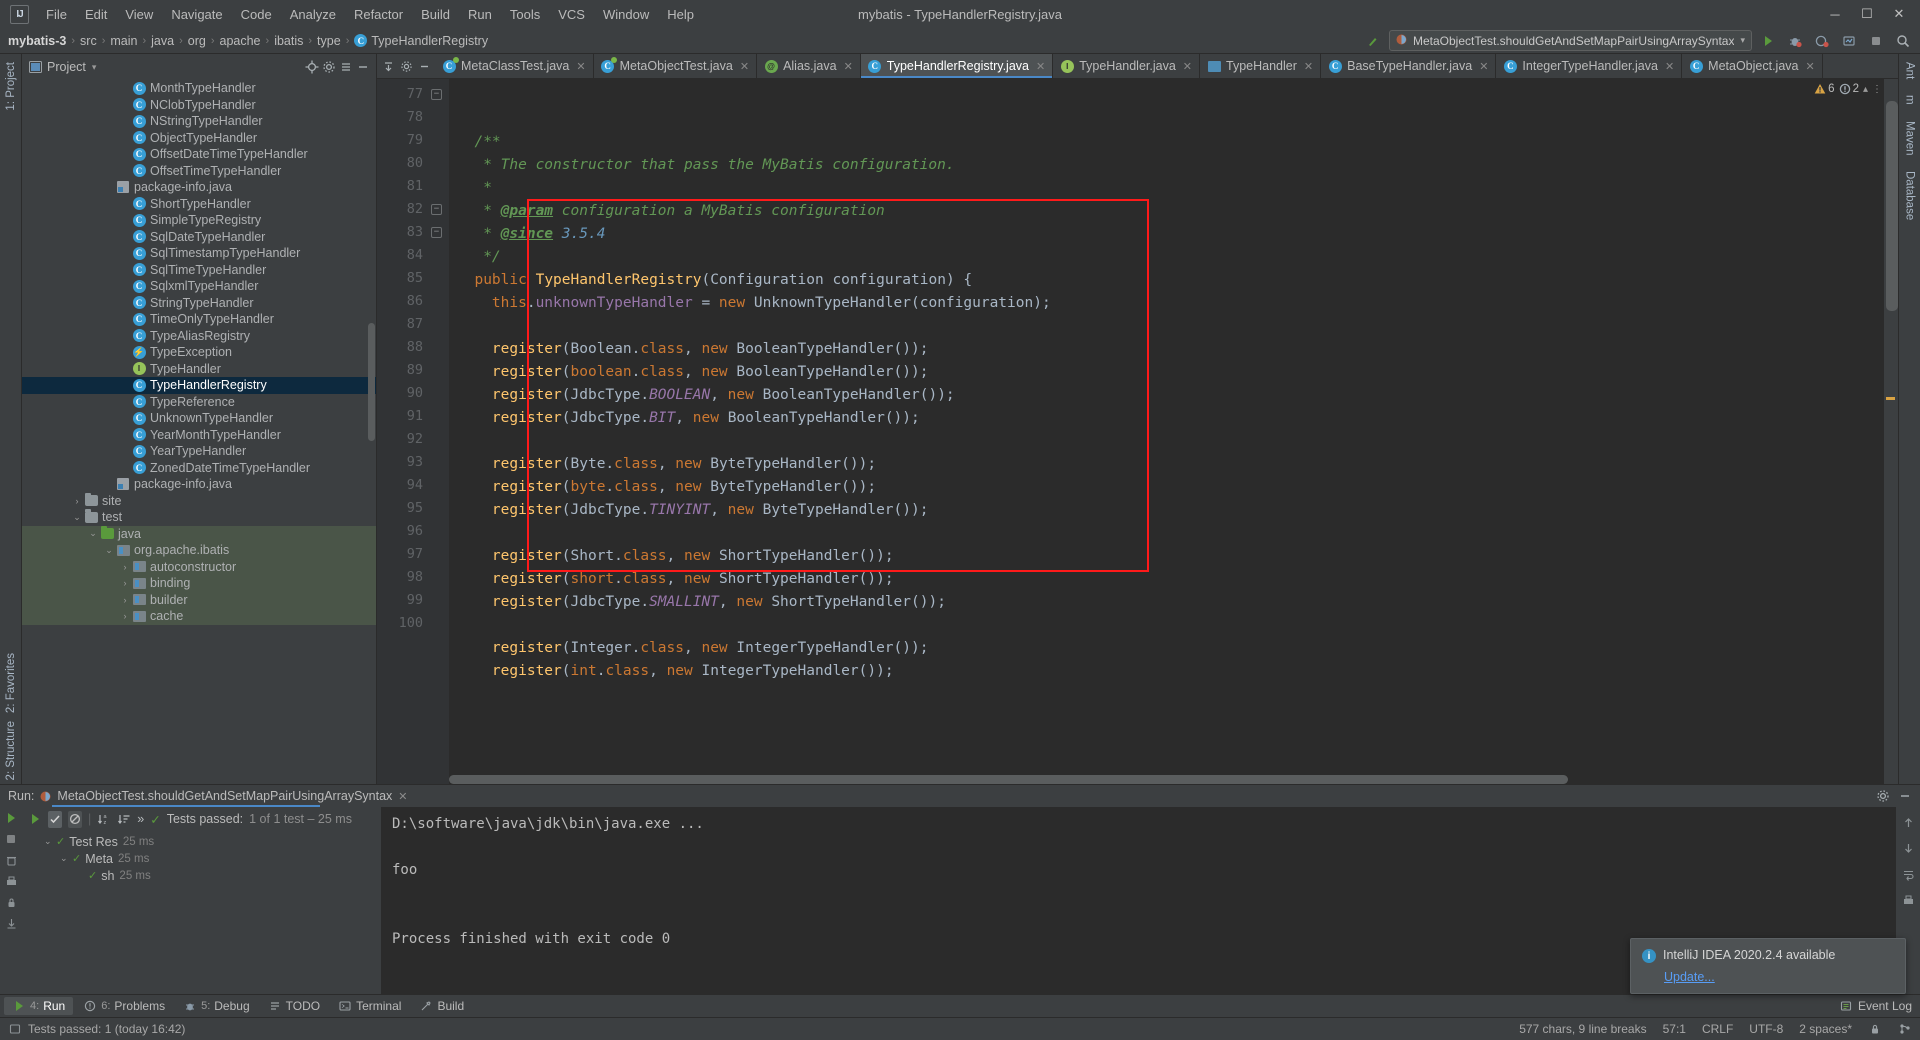  What do you see at coordinates (197, 41) in the screenshot?
I see `breadcrumb-item-org: org` at bounding box center [197, 41].